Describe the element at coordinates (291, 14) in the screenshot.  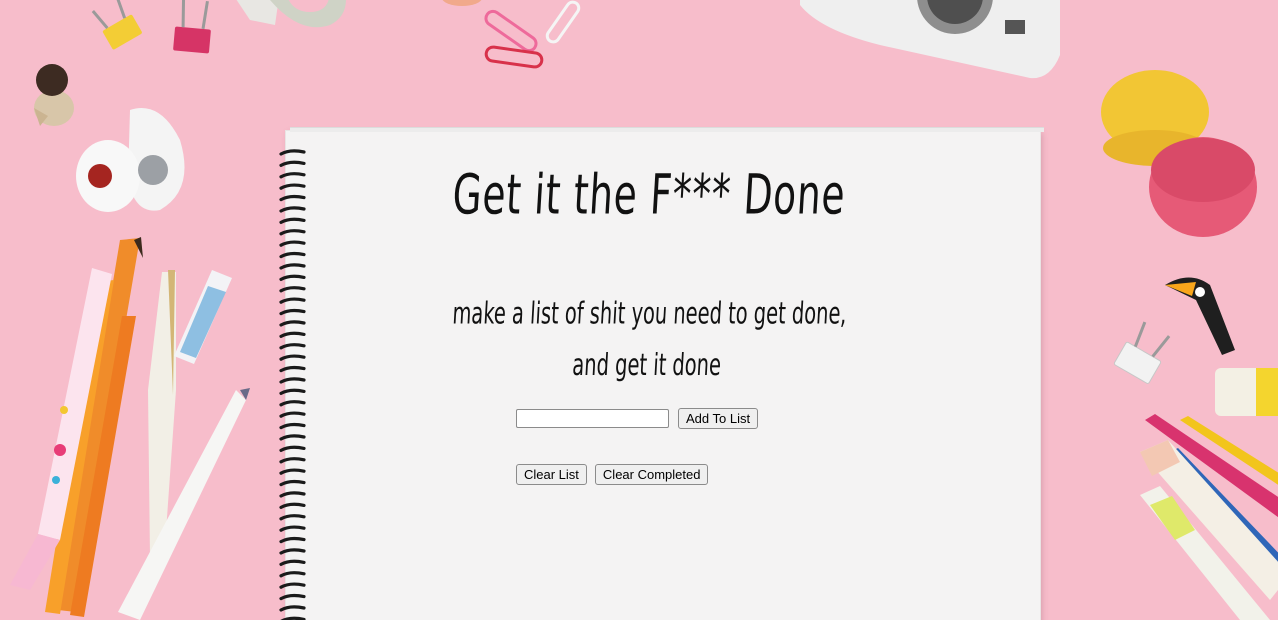
I see `scissors-icon` at that location.